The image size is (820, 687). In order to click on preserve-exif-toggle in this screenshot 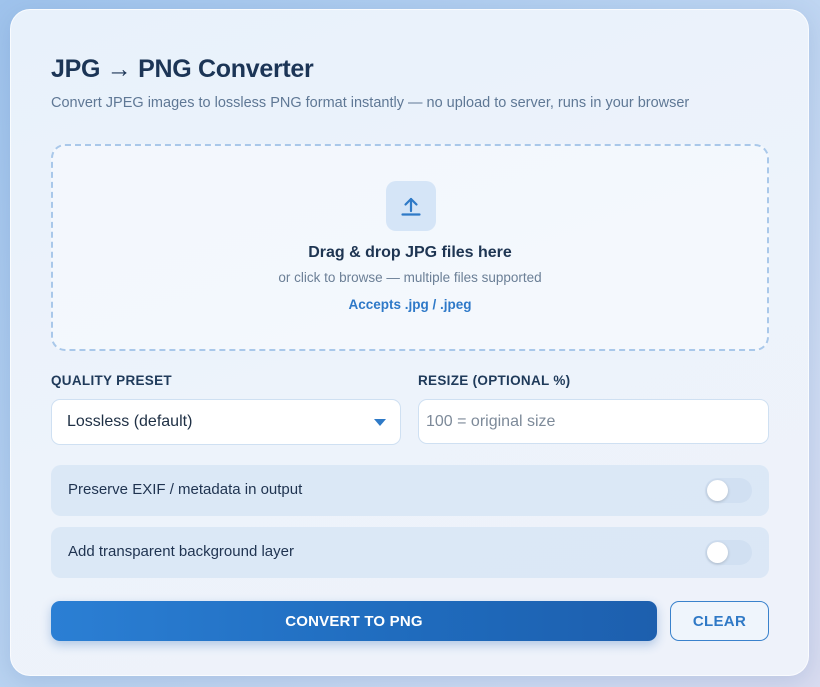, I will do `click(728, 490)`.